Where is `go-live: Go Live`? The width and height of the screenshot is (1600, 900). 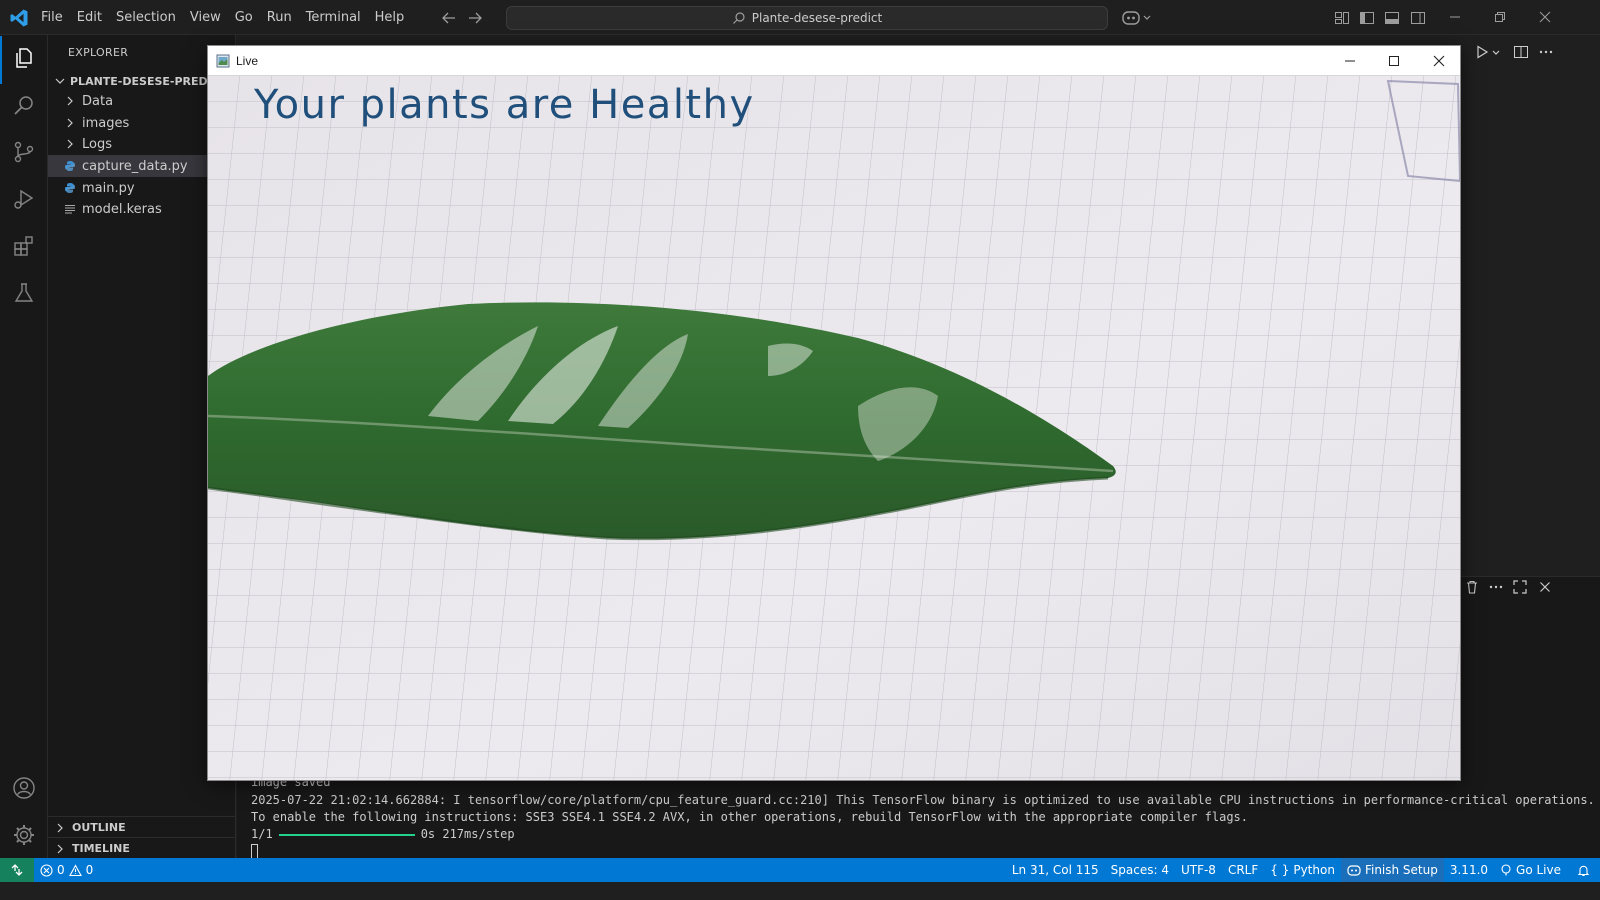 go-live: Go Live is located at coordinates (1530, 870).